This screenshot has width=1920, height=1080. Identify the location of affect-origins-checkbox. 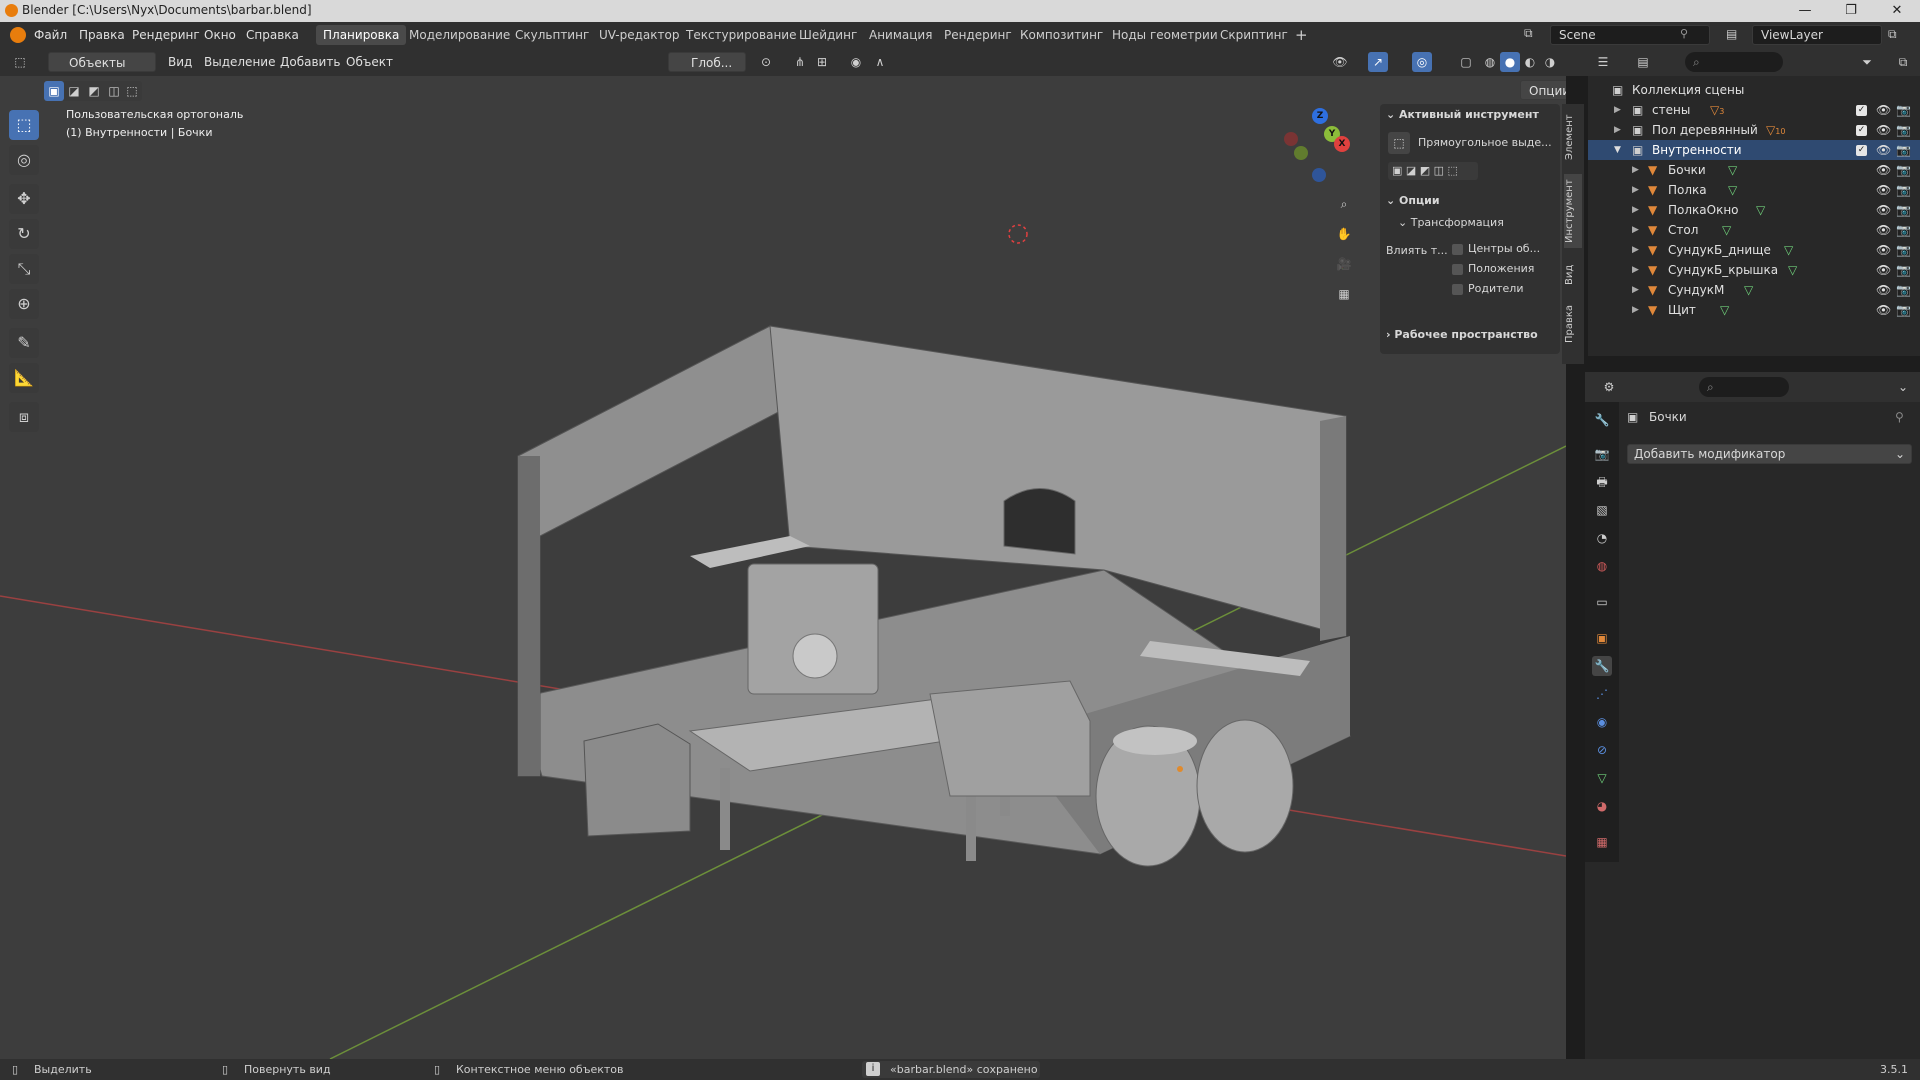
(1457, 249).